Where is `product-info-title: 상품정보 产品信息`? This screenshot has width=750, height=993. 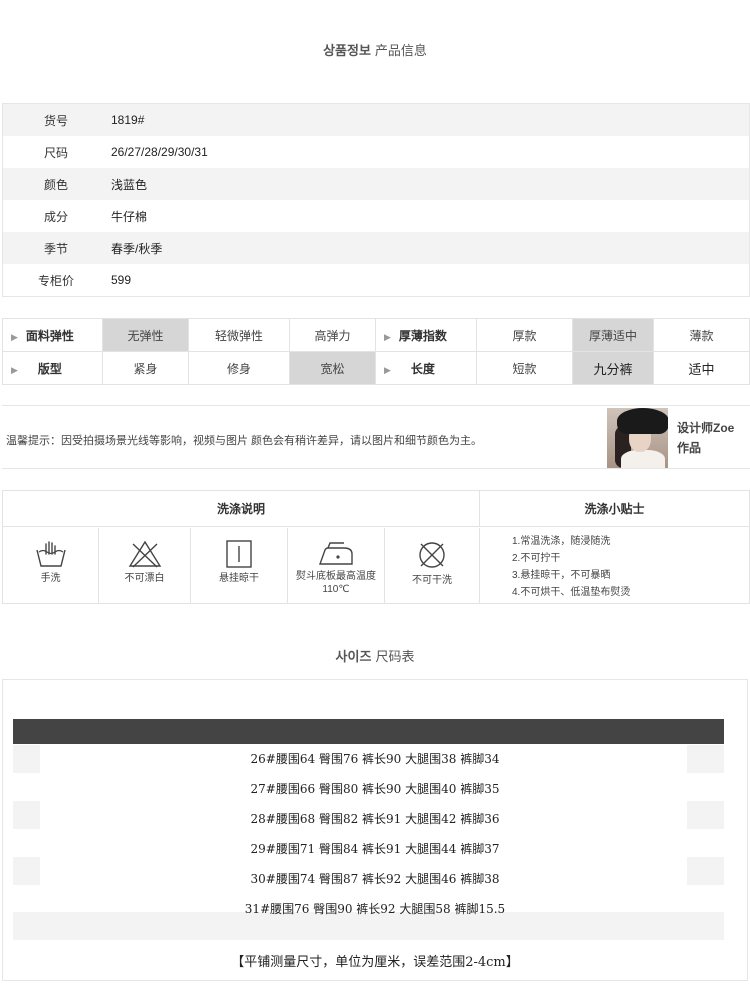 product-info-title: 상품정보 产品信息 is located at coordinates (375, 49).